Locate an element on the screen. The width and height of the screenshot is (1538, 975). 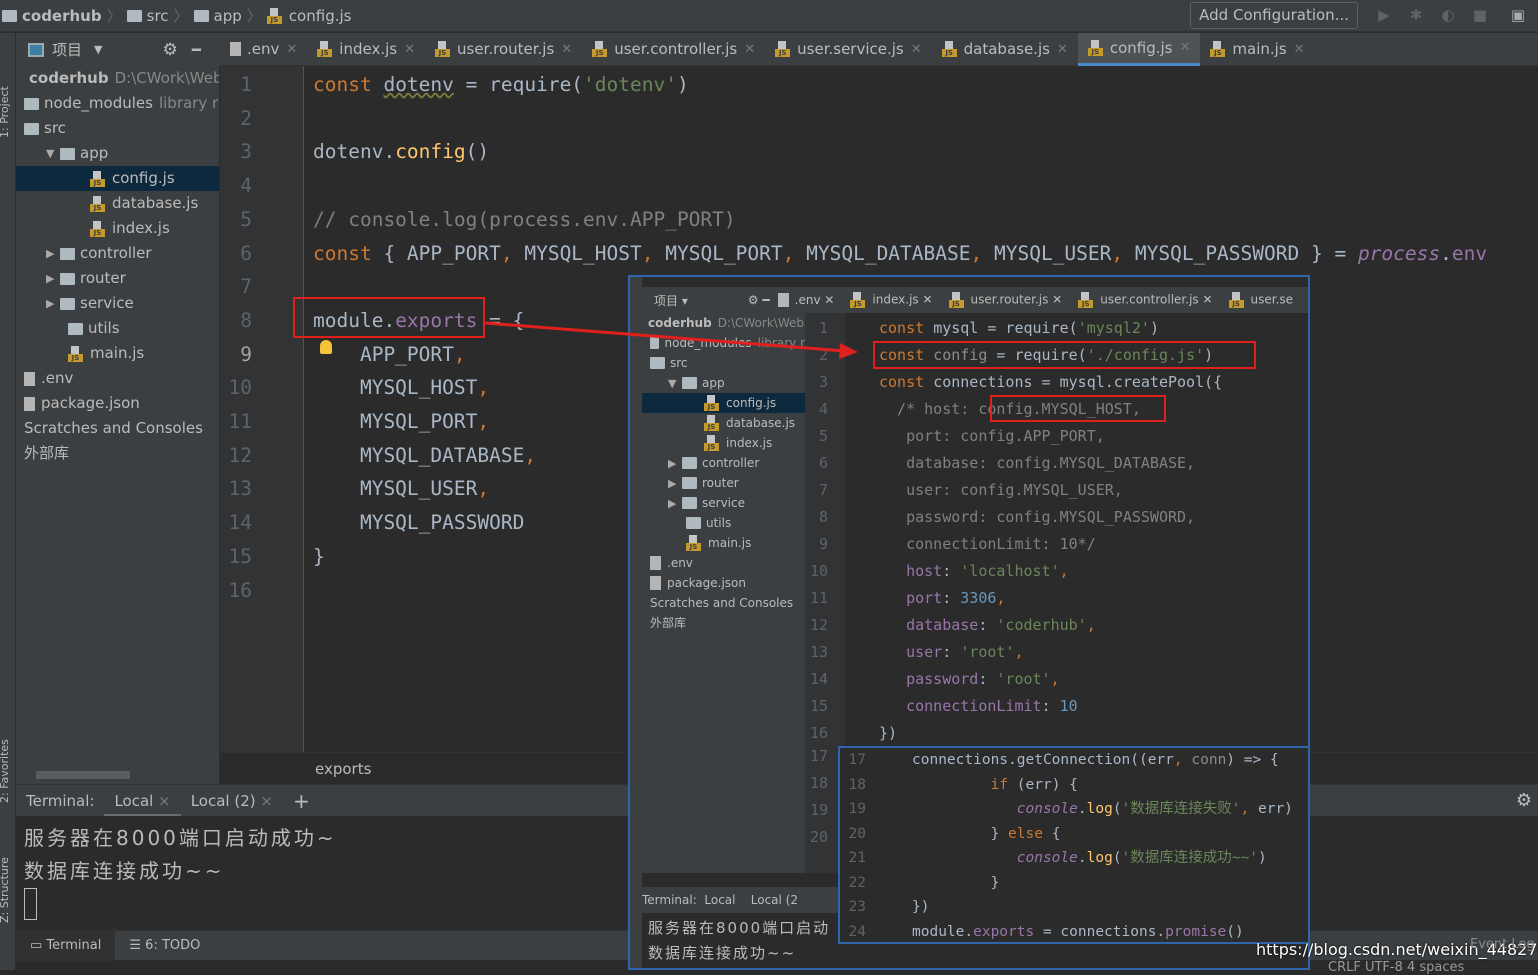
event-log-button: Event Log is located at coordinates (1502, 944).